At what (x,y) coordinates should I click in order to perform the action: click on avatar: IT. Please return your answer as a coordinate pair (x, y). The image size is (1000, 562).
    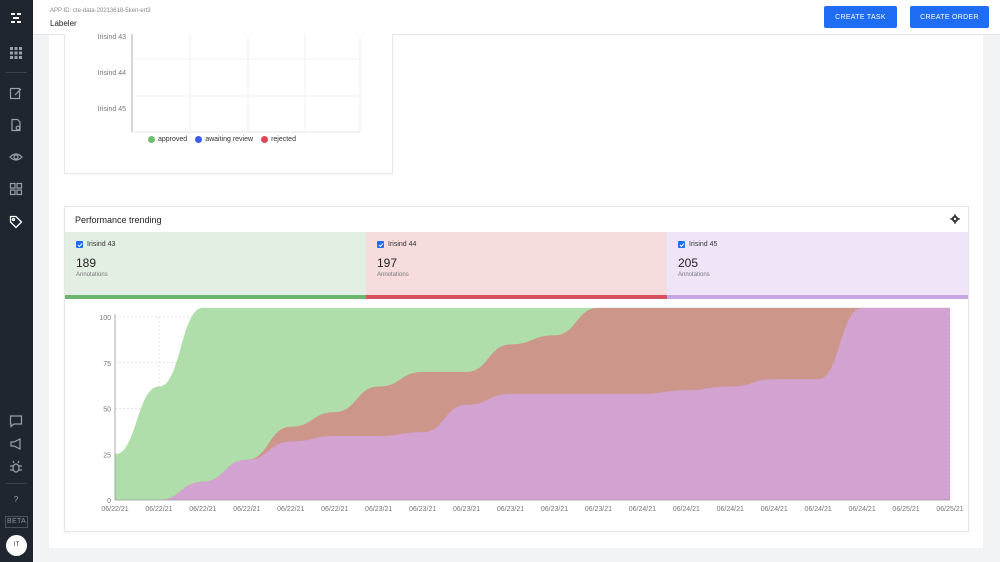
    Looking at the image, I should click on (16, 545).